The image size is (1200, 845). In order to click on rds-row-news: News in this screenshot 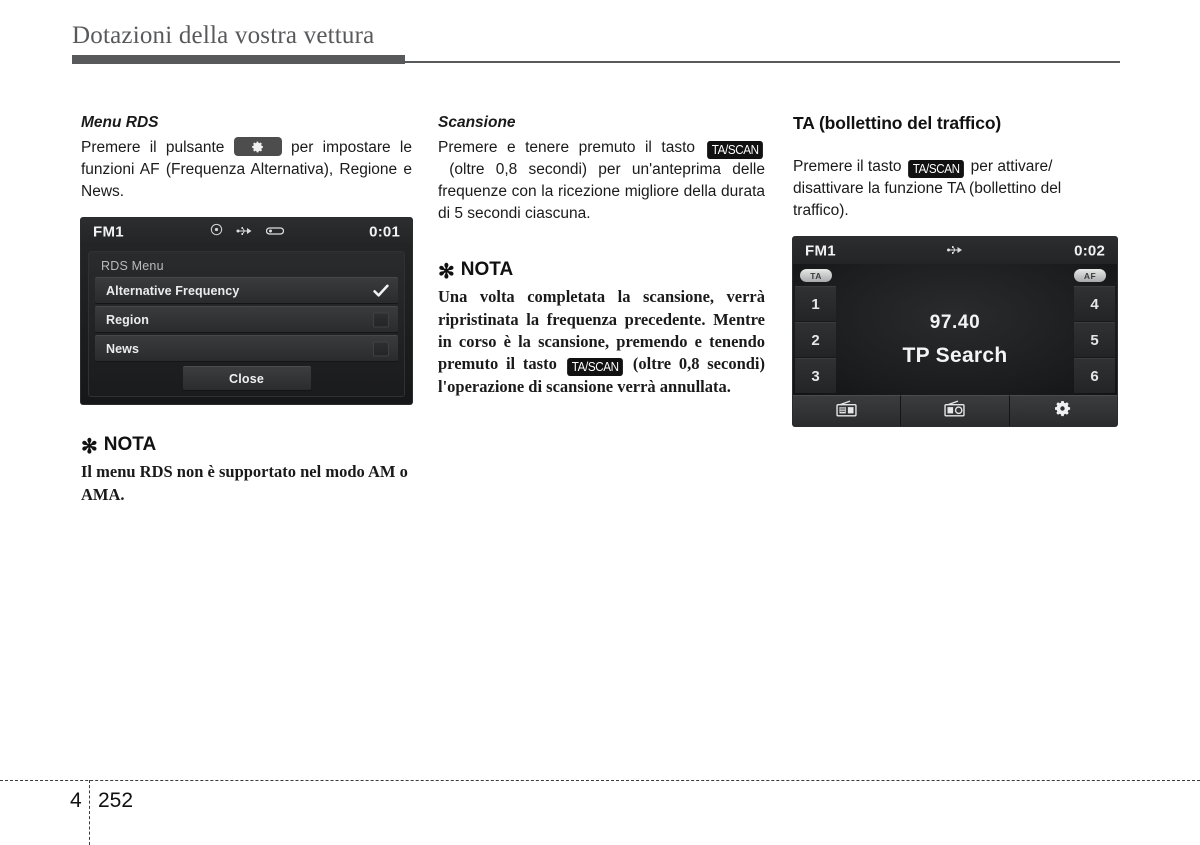, I will do `click(246, 348)`.